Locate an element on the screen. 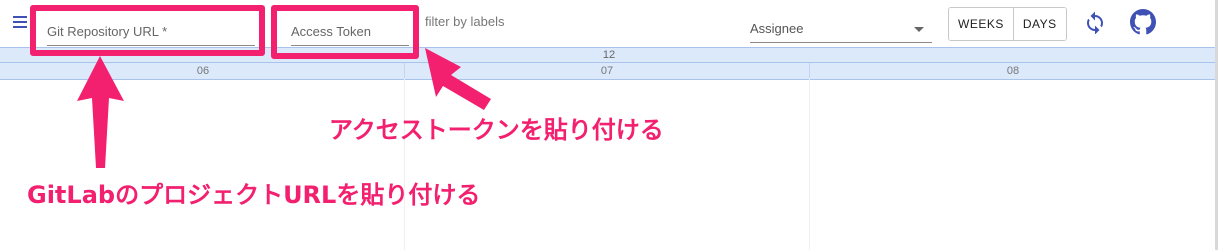  diagonal-arrow is located at coordinates (458, 79).